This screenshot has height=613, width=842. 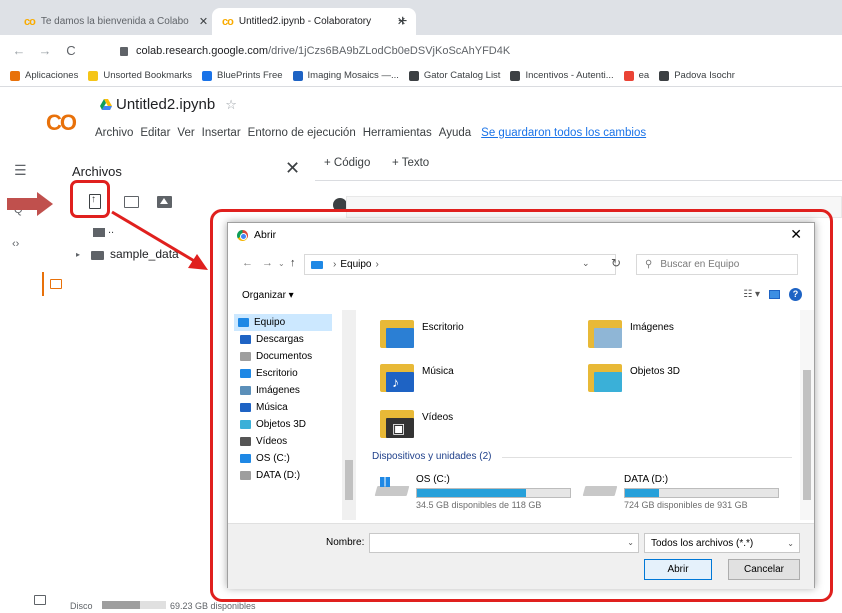 What do you see at coordinates (631, 333) in the screenshot?
I see `folder-item: Imágenes` at bounding box center [631, 333].